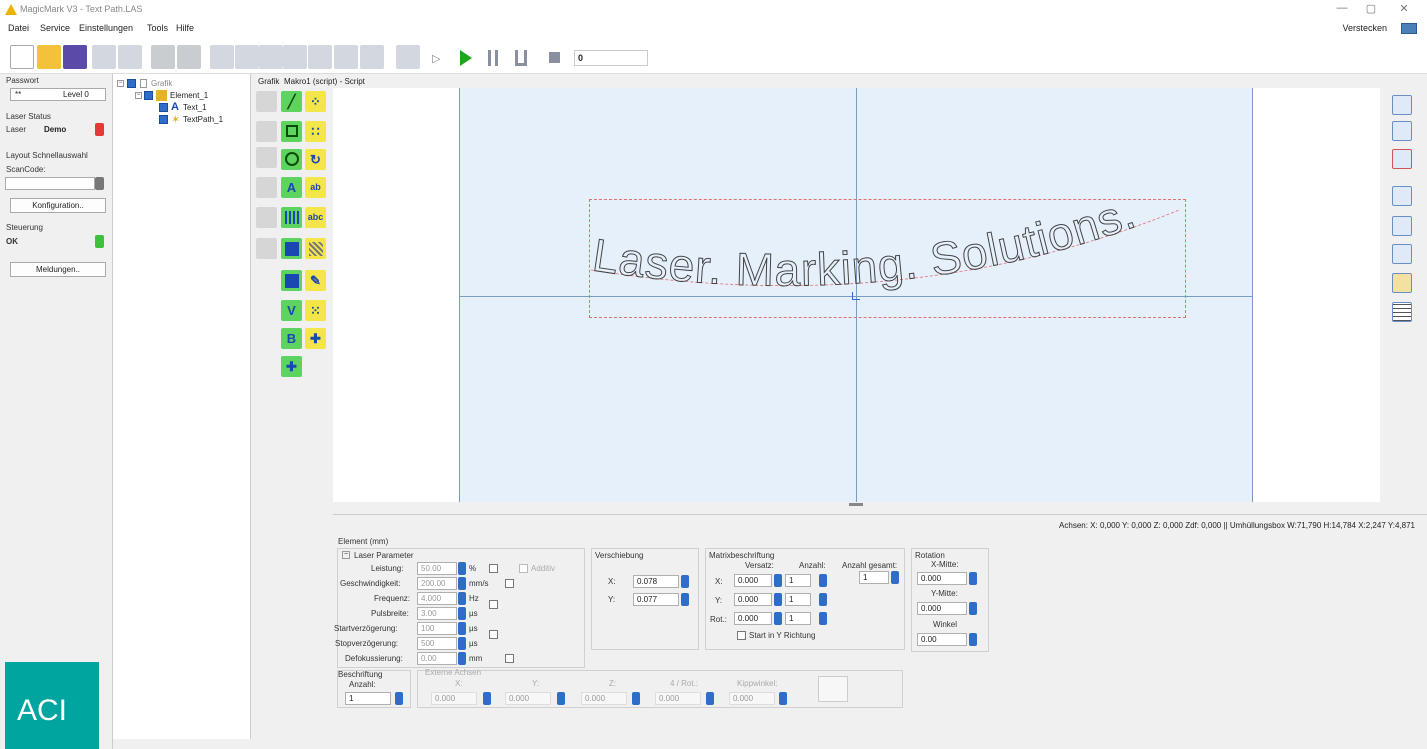 The width and height of the screenshot is (1427, 749). Describe the element at coordinates (1402, 131) in the screenshot. I see `zoom-fit-icon` at that location.